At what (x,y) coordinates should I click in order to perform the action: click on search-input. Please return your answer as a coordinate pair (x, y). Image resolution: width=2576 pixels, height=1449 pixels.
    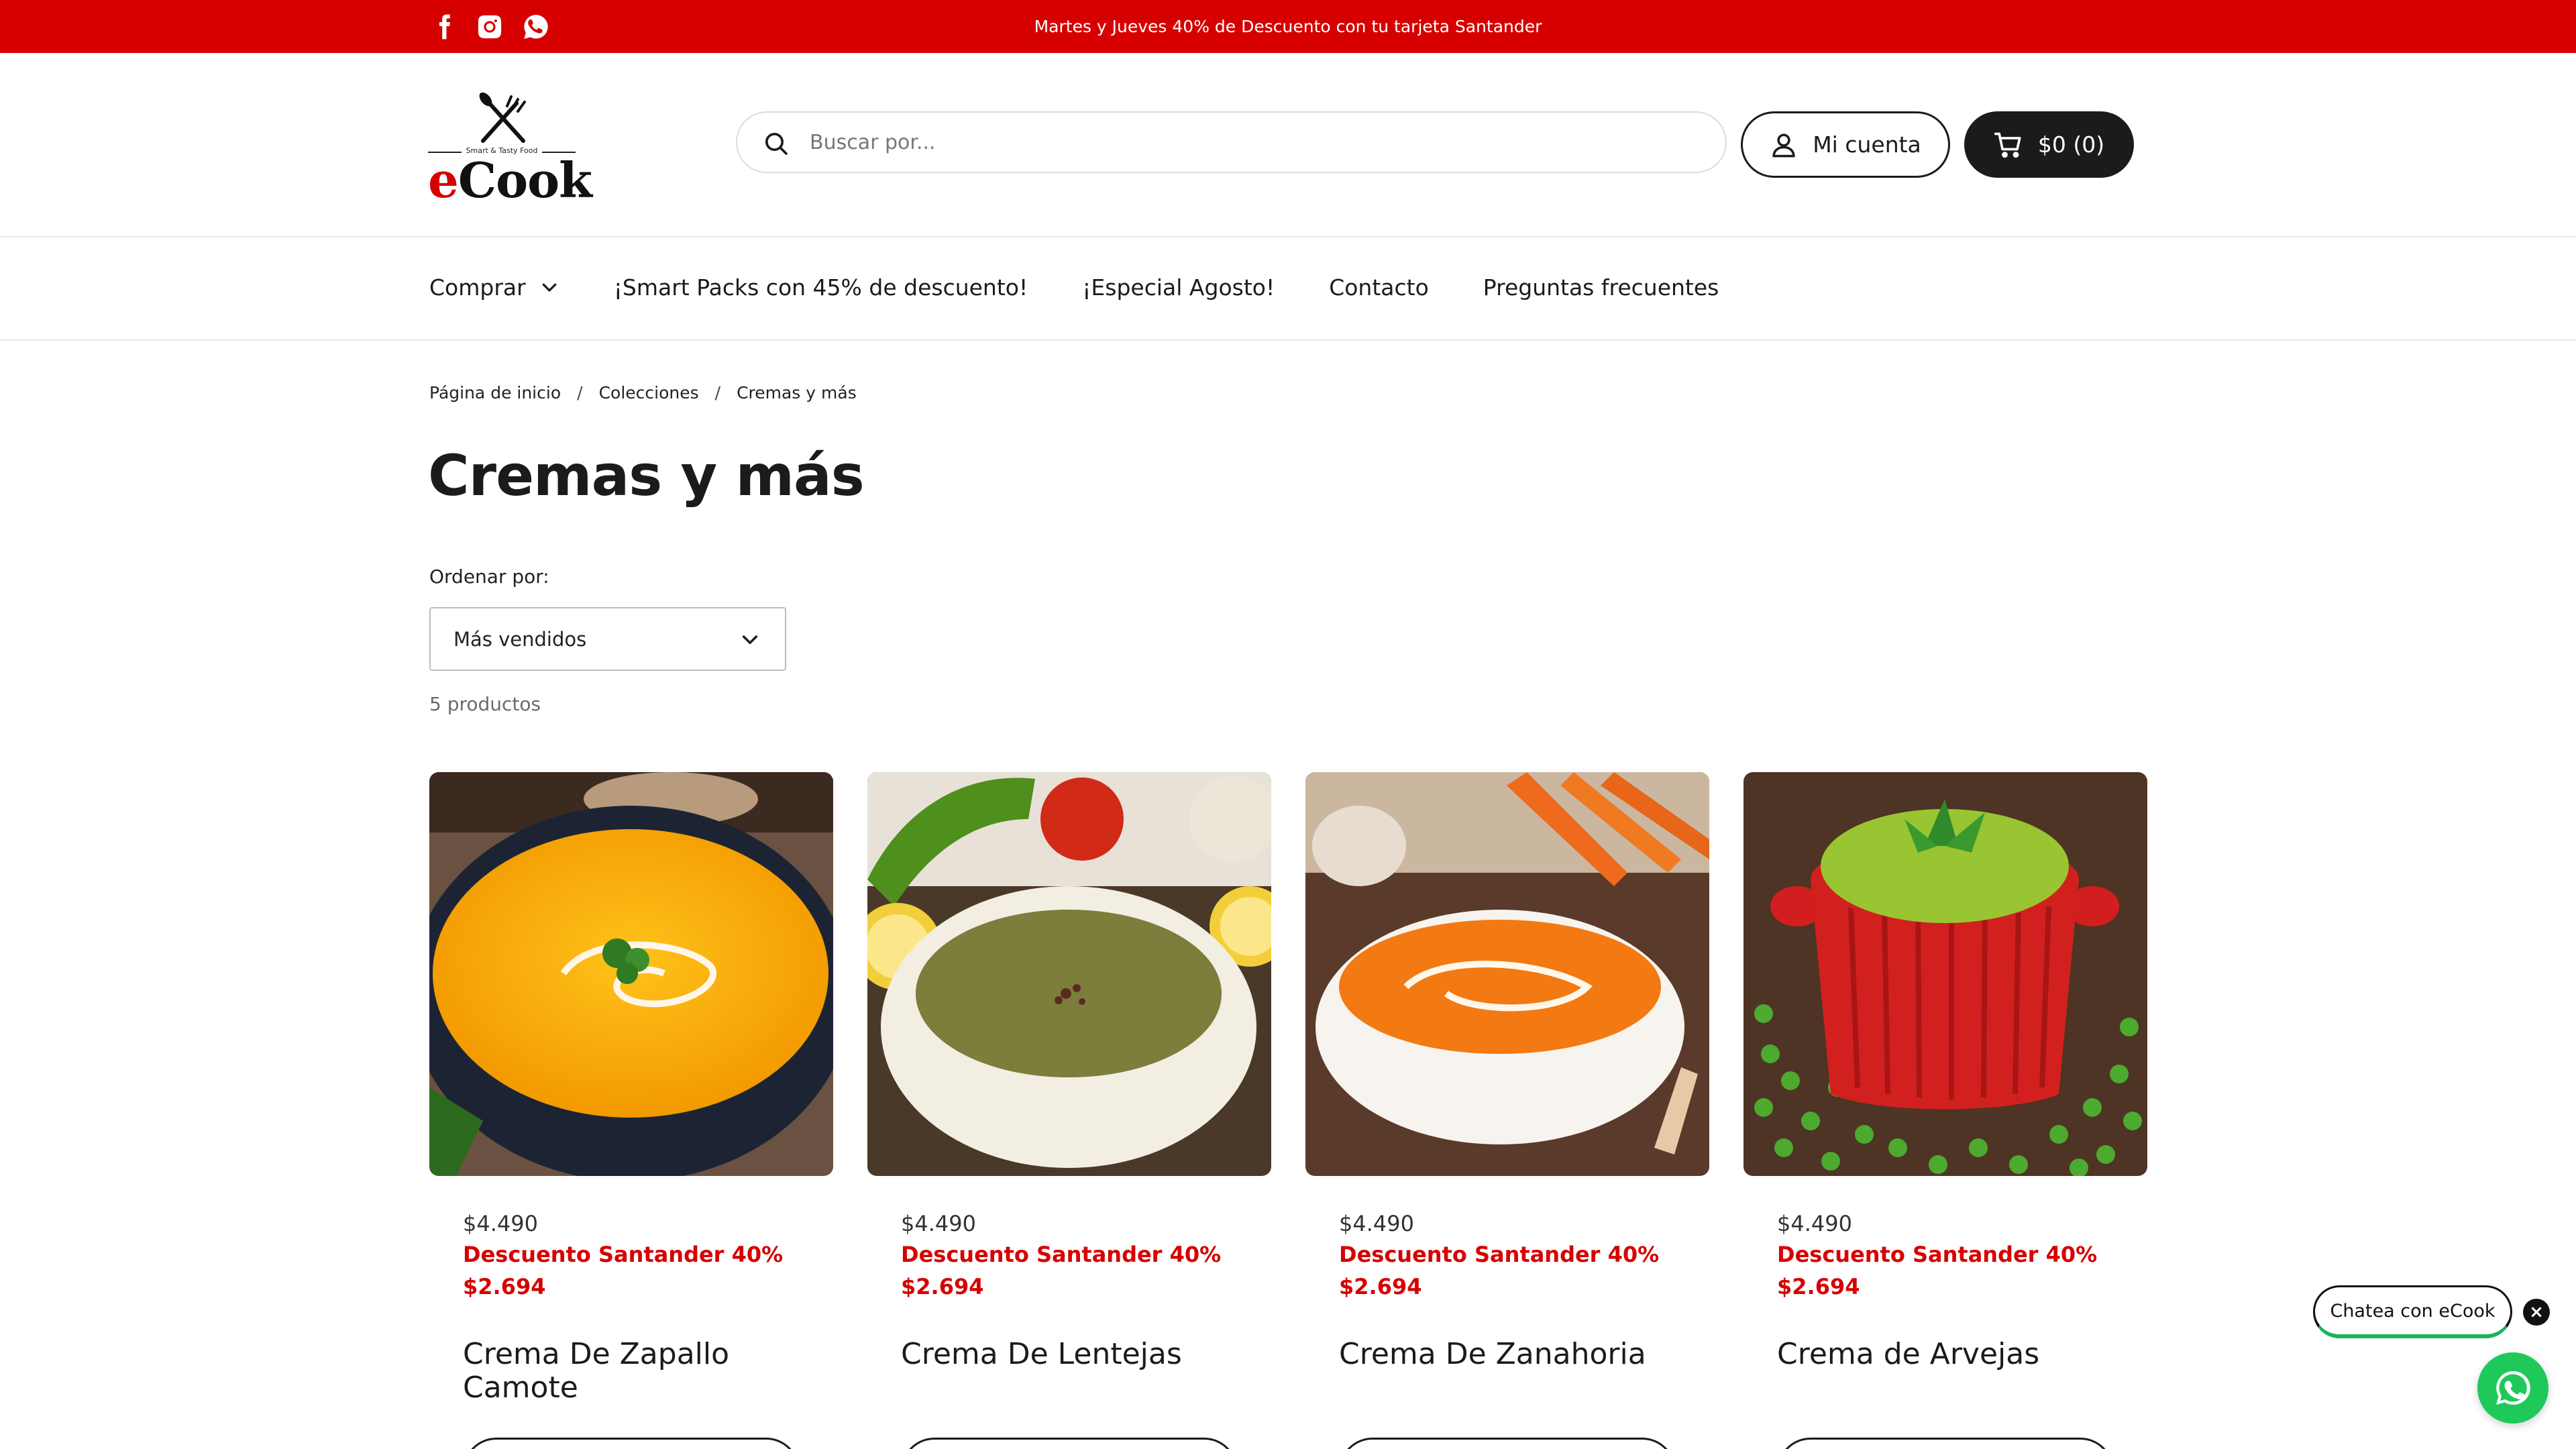
    Looking at the image, I should click on (1259, 142).